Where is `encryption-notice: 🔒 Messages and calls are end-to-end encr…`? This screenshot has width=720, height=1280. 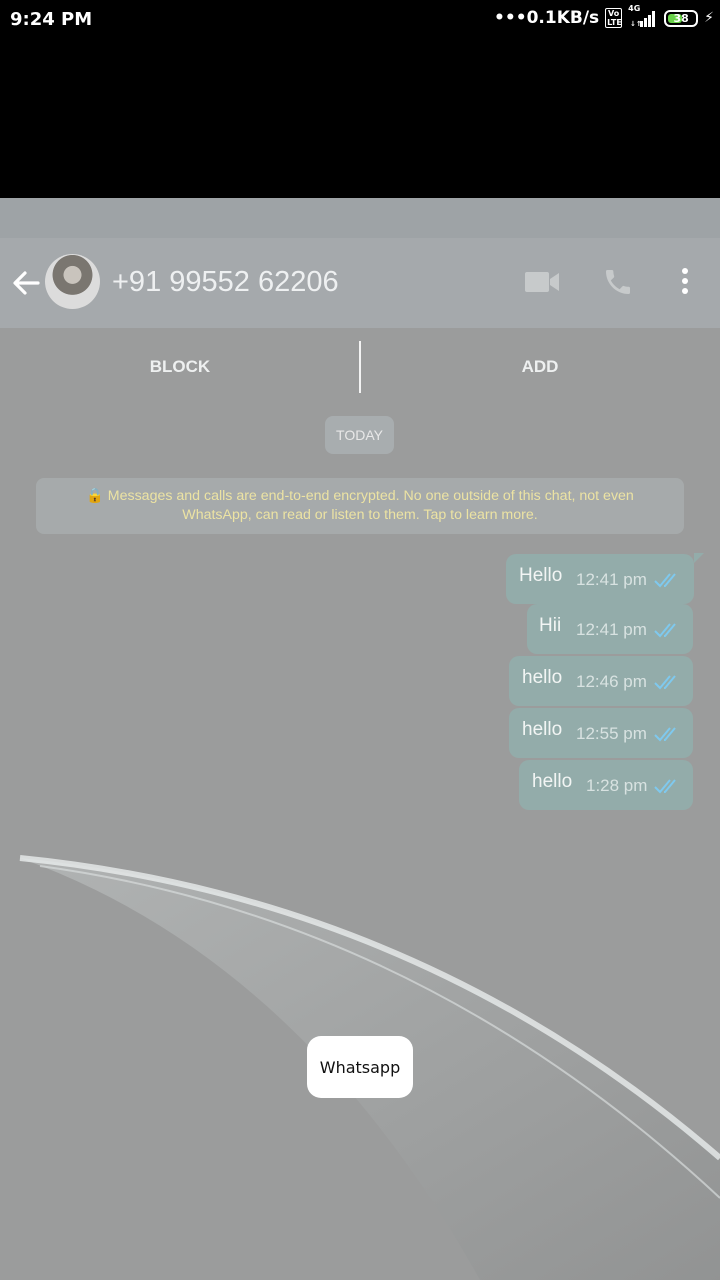 encryption-notice: 🔒 Messages and calls are end-to-end encr… is located at coordinates (360, 506).